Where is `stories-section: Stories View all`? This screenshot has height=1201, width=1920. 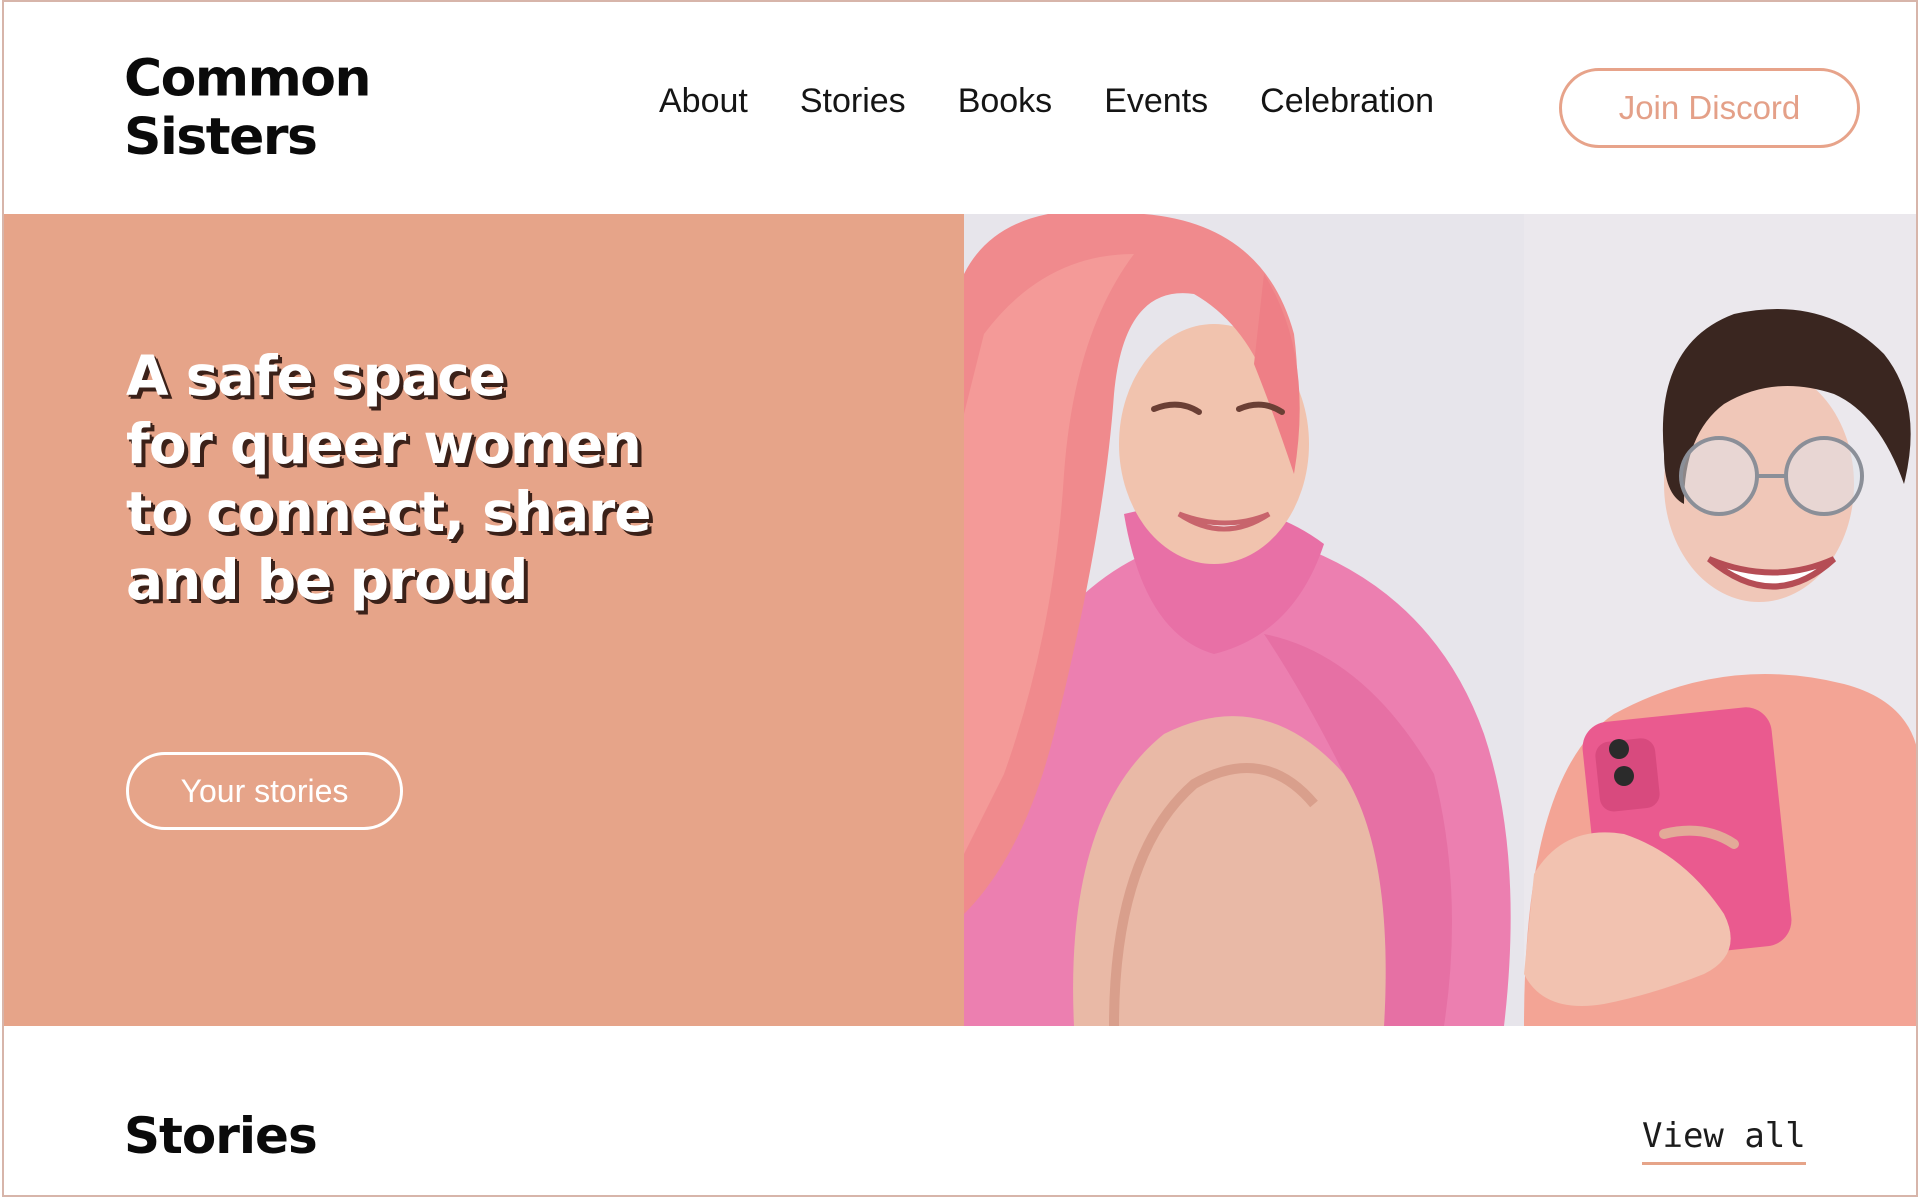
stories-section: Stories View all is located at coordinates (960, 1110).